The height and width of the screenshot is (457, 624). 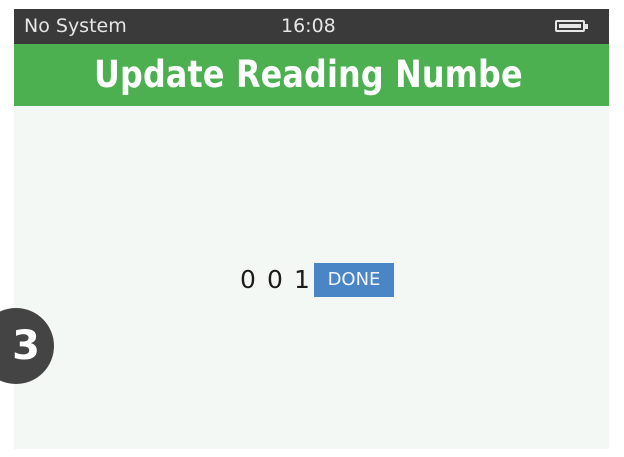 I want to click on battery-level, so click(x=570, y=26).